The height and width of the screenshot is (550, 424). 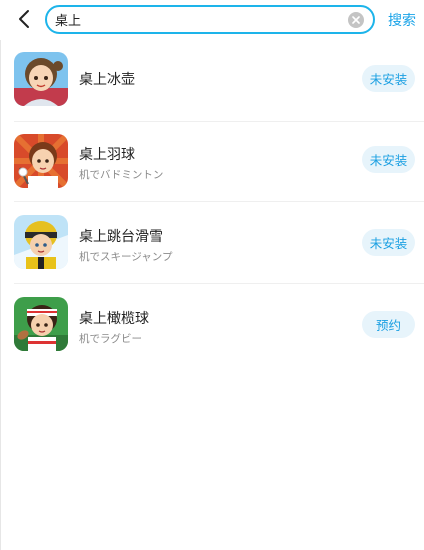 What do you see at coordinates (41, 79) in the screenshot?
I see `curling-girl-avatar-icon` at bounding box center [41, 79].